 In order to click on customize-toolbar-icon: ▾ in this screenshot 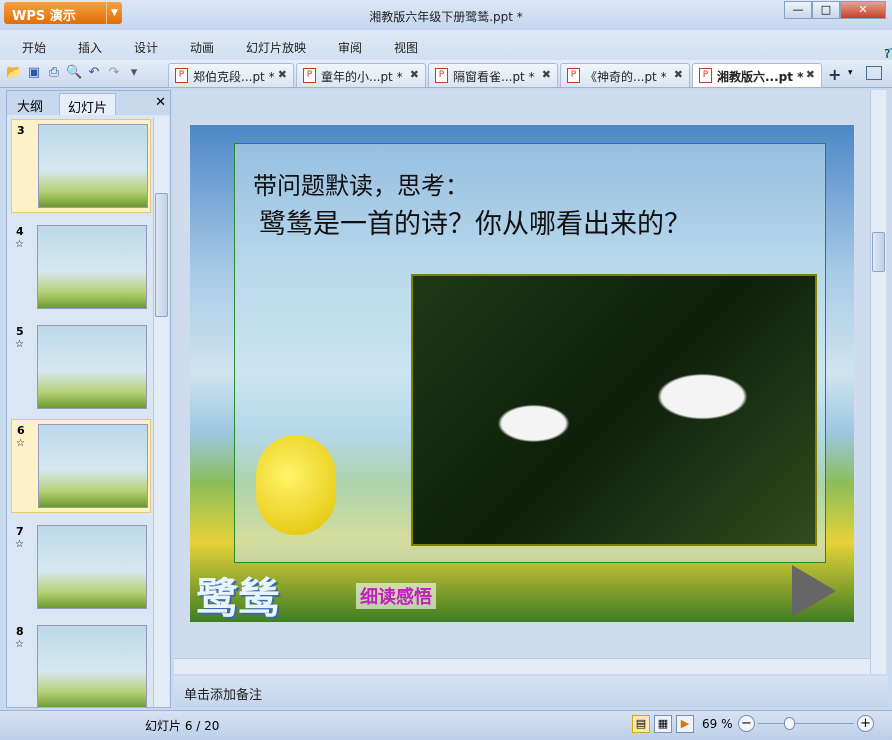, I will do `click(134, 73)`.